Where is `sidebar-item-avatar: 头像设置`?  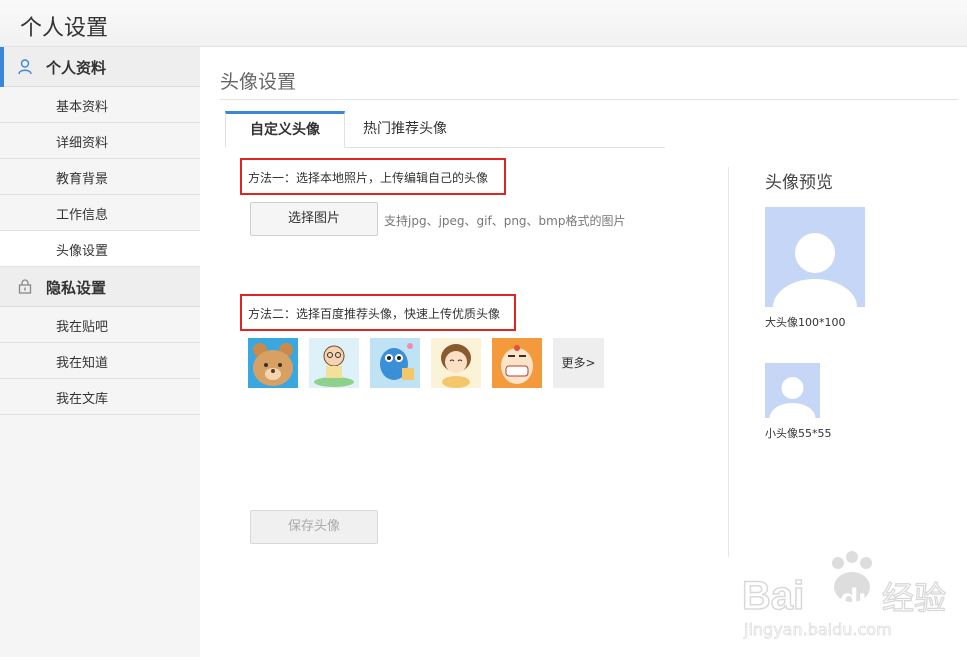
sidebar-item-avatar: 头像设置 is located at coordinates (100, 249).